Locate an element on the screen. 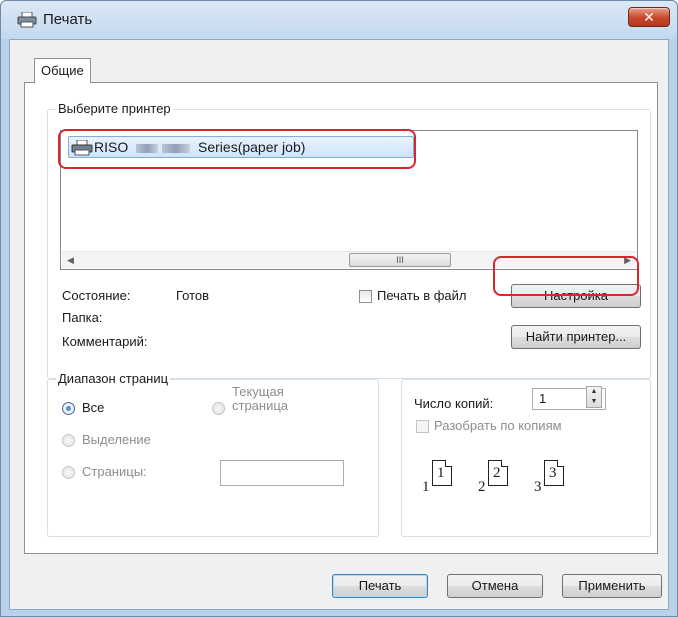  horizontal-scrollbar: ◀ III ▶ is located at coordinates (349, 259).